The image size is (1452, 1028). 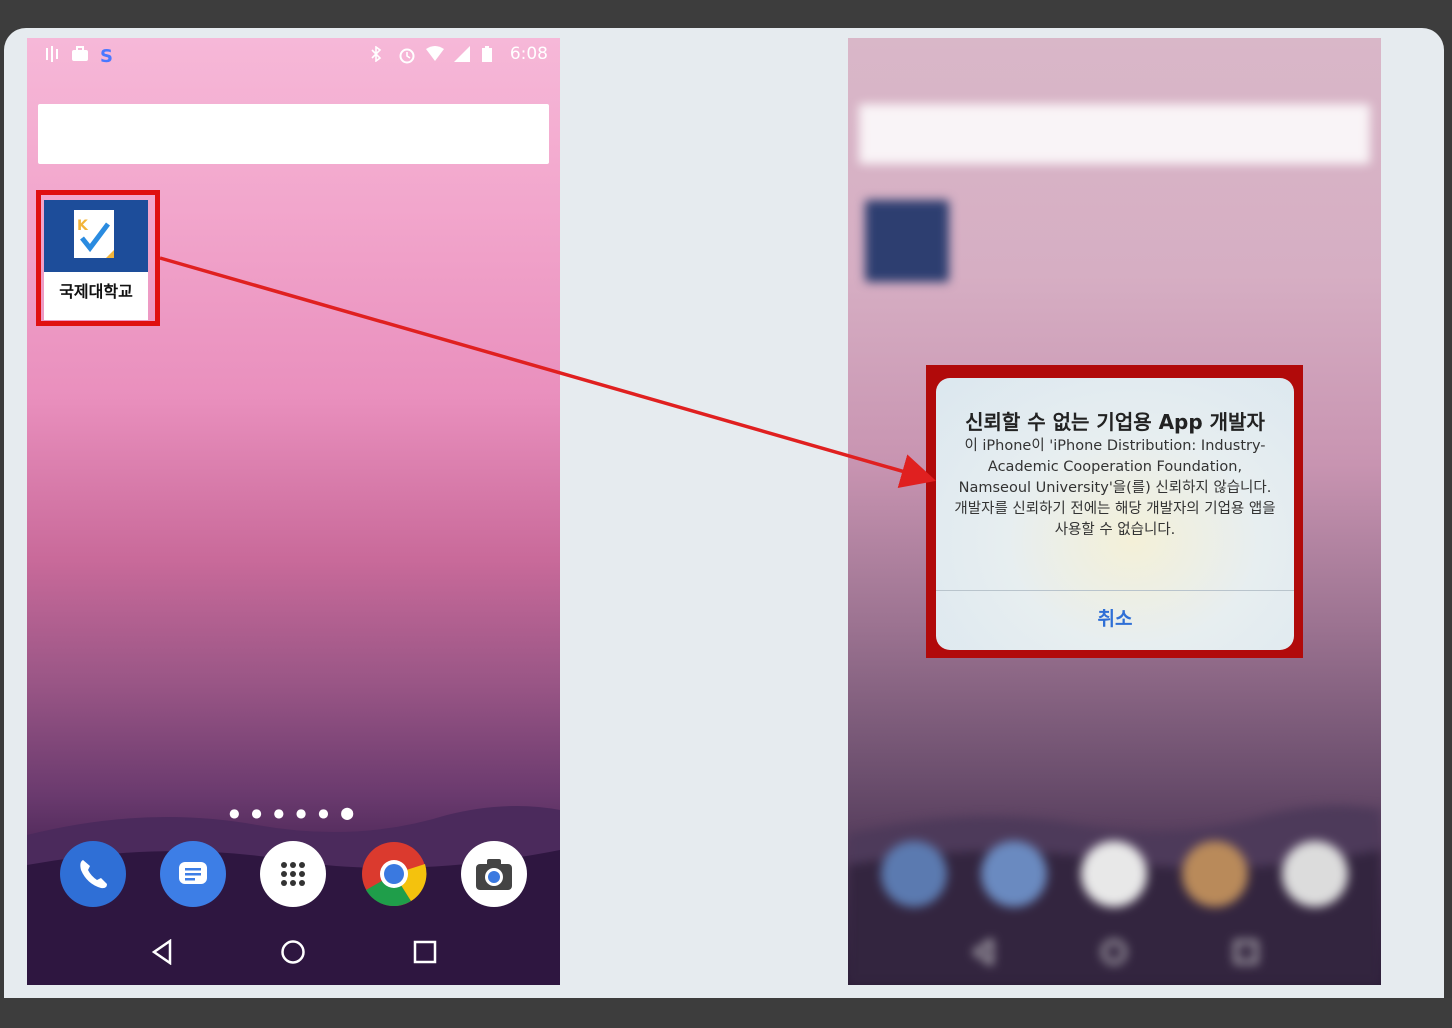 What do you see at coordinates (907, 241) in the screenshot?
I see `app-icon-blurred` at bounding box center [907, 241].